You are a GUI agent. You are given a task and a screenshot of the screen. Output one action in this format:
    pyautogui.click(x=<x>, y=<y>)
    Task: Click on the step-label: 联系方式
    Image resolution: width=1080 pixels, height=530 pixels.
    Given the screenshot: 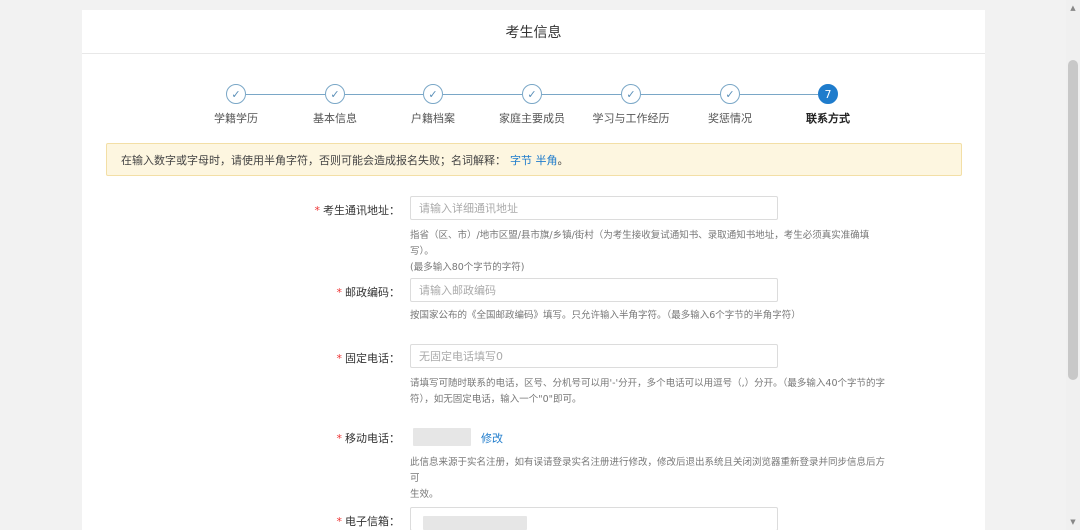 What is the action you would take?
    pyautogui.click(x=828, y=118)
    